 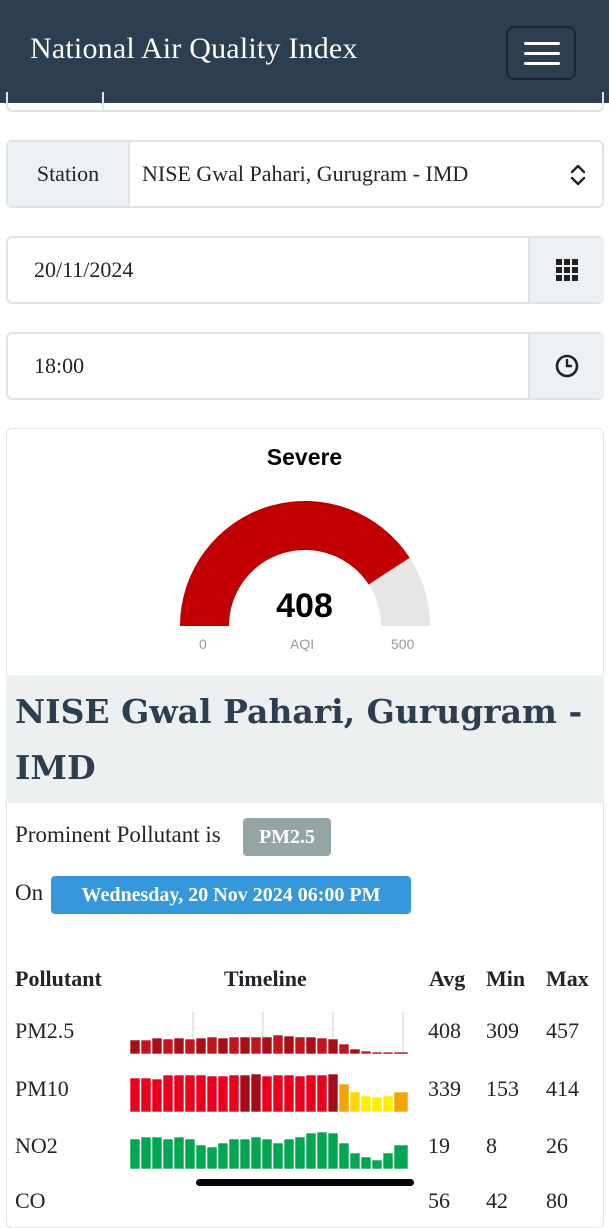 I want to click on co-min: 42, so click(x=497, y=1200).